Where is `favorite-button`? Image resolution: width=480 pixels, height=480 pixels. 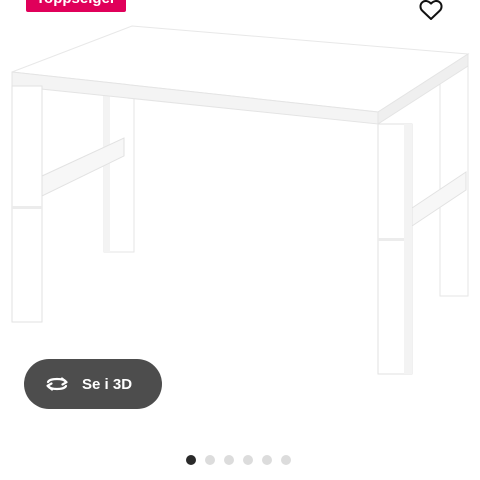 favorite-button is located at coordinates (431, 13).